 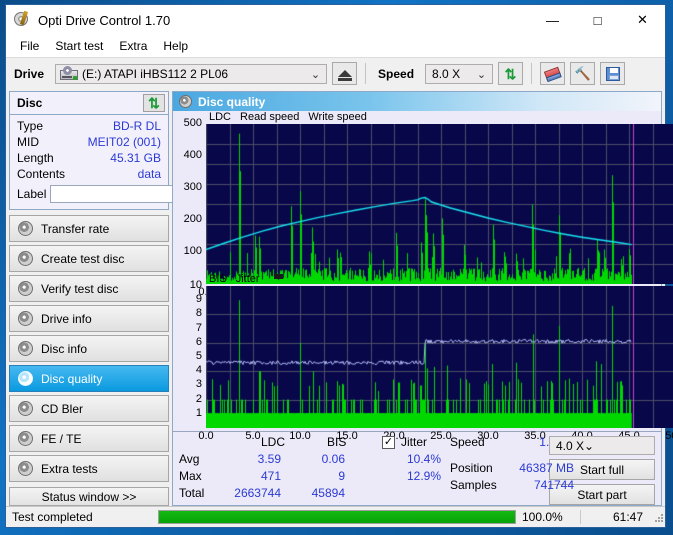 I want to click on y-tick-label: 200, so click(x=192, y=219).